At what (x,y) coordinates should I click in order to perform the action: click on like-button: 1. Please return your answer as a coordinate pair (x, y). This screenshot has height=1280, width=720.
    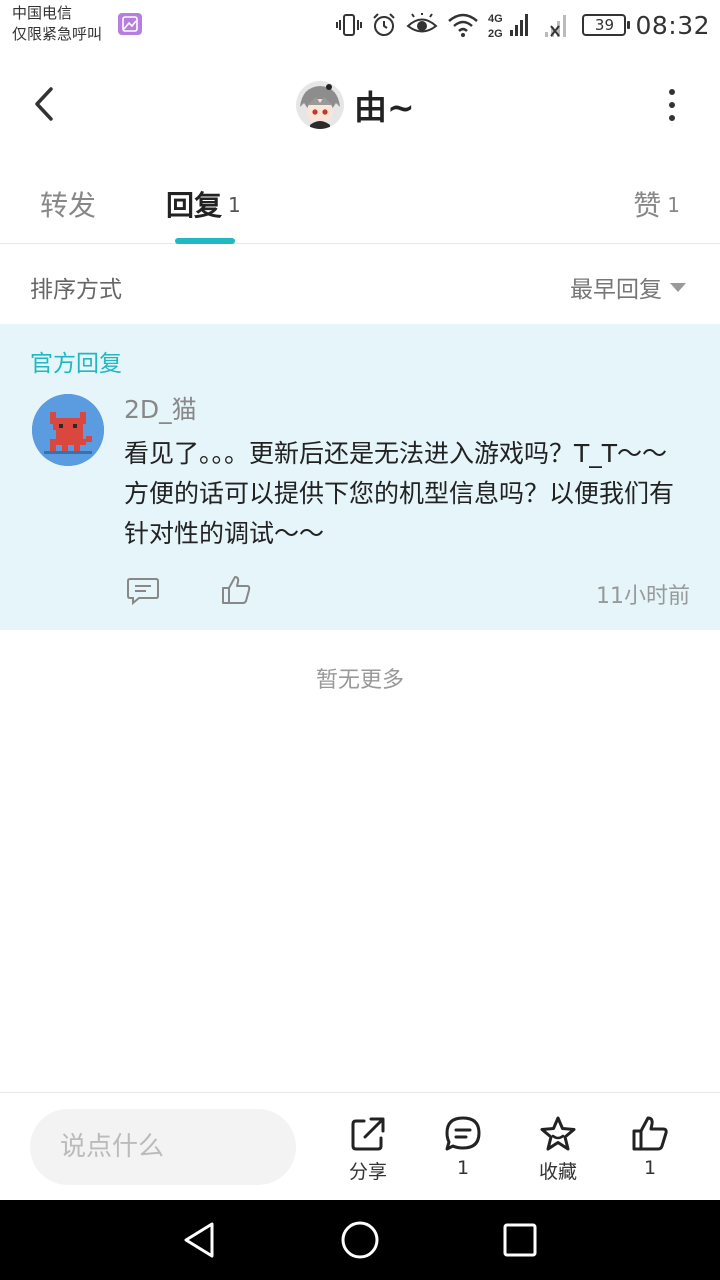
    Looking at the image, I should click on (650, 1147).